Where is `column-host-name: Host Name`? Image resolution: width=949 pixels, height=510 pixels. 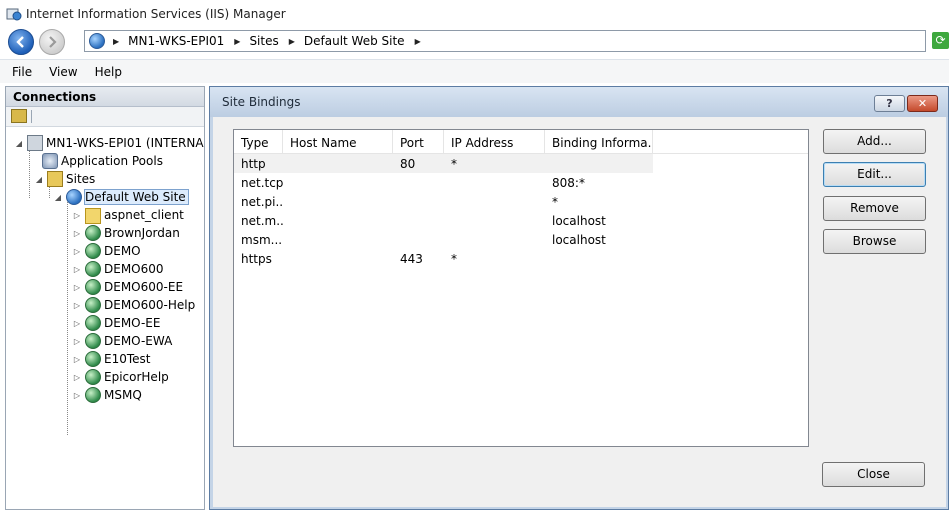 column-host-name: Host Name is located at coordinates (338, 141).